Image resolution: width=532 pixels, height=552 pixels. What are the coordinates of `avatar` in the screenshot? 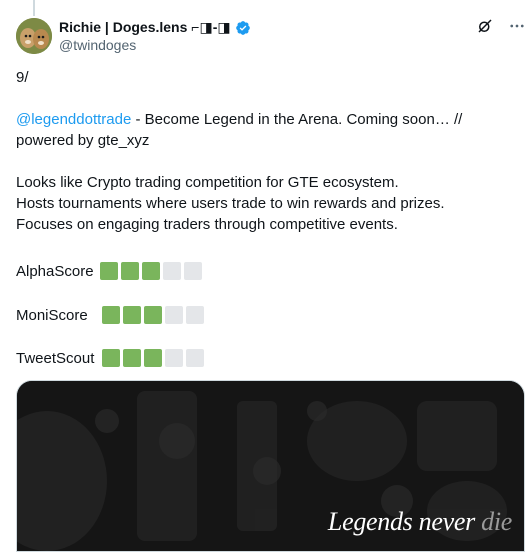 It's located at (34, 36).